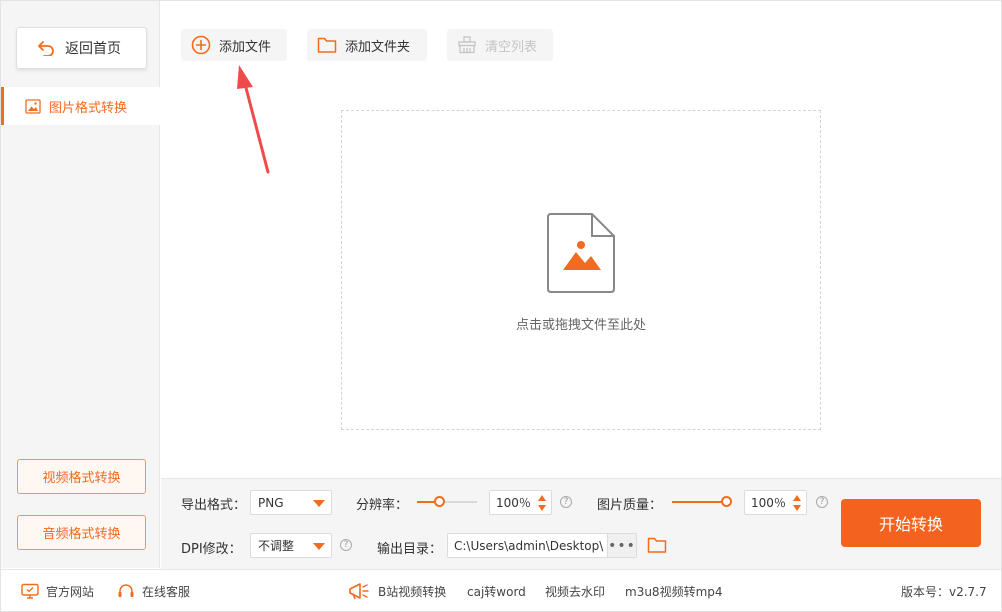  I want to click on sidebar-item-image-convert: 图片格式转换, so click(80, 106).